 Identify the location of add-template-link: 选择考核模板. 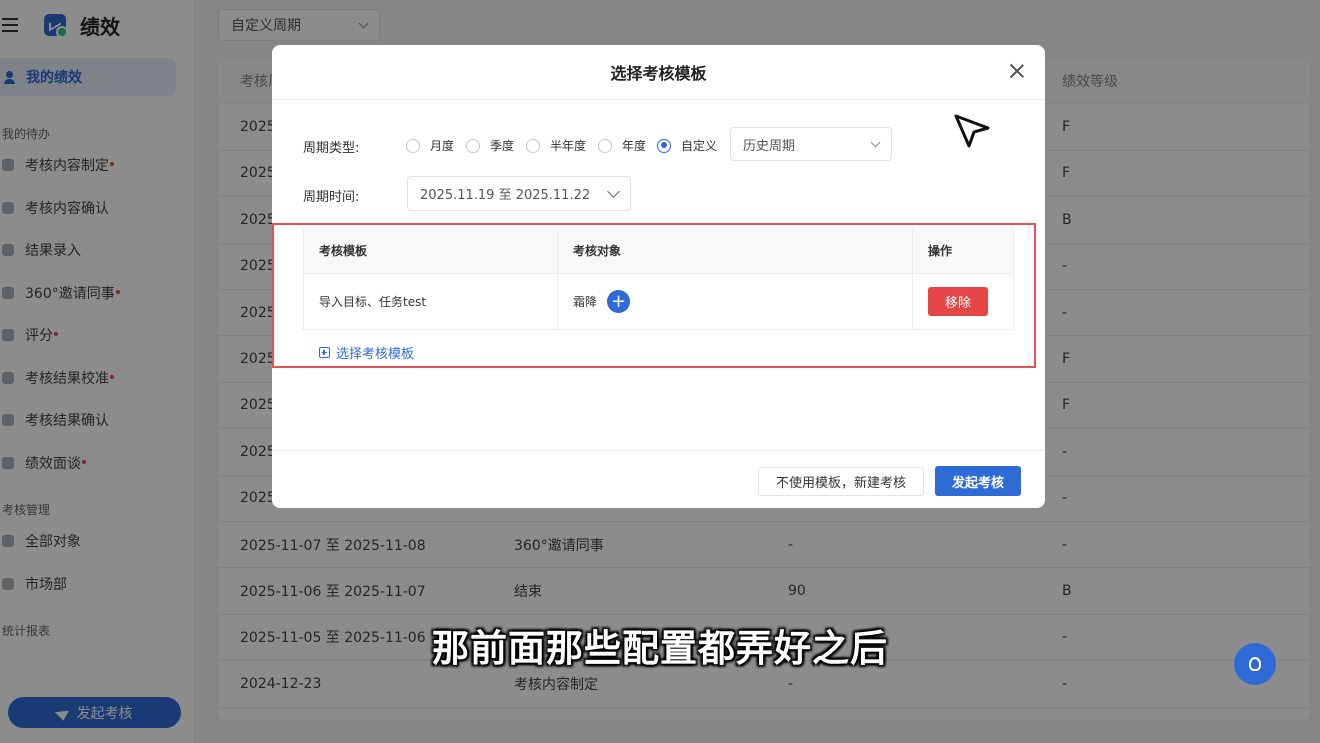
(366, 352).